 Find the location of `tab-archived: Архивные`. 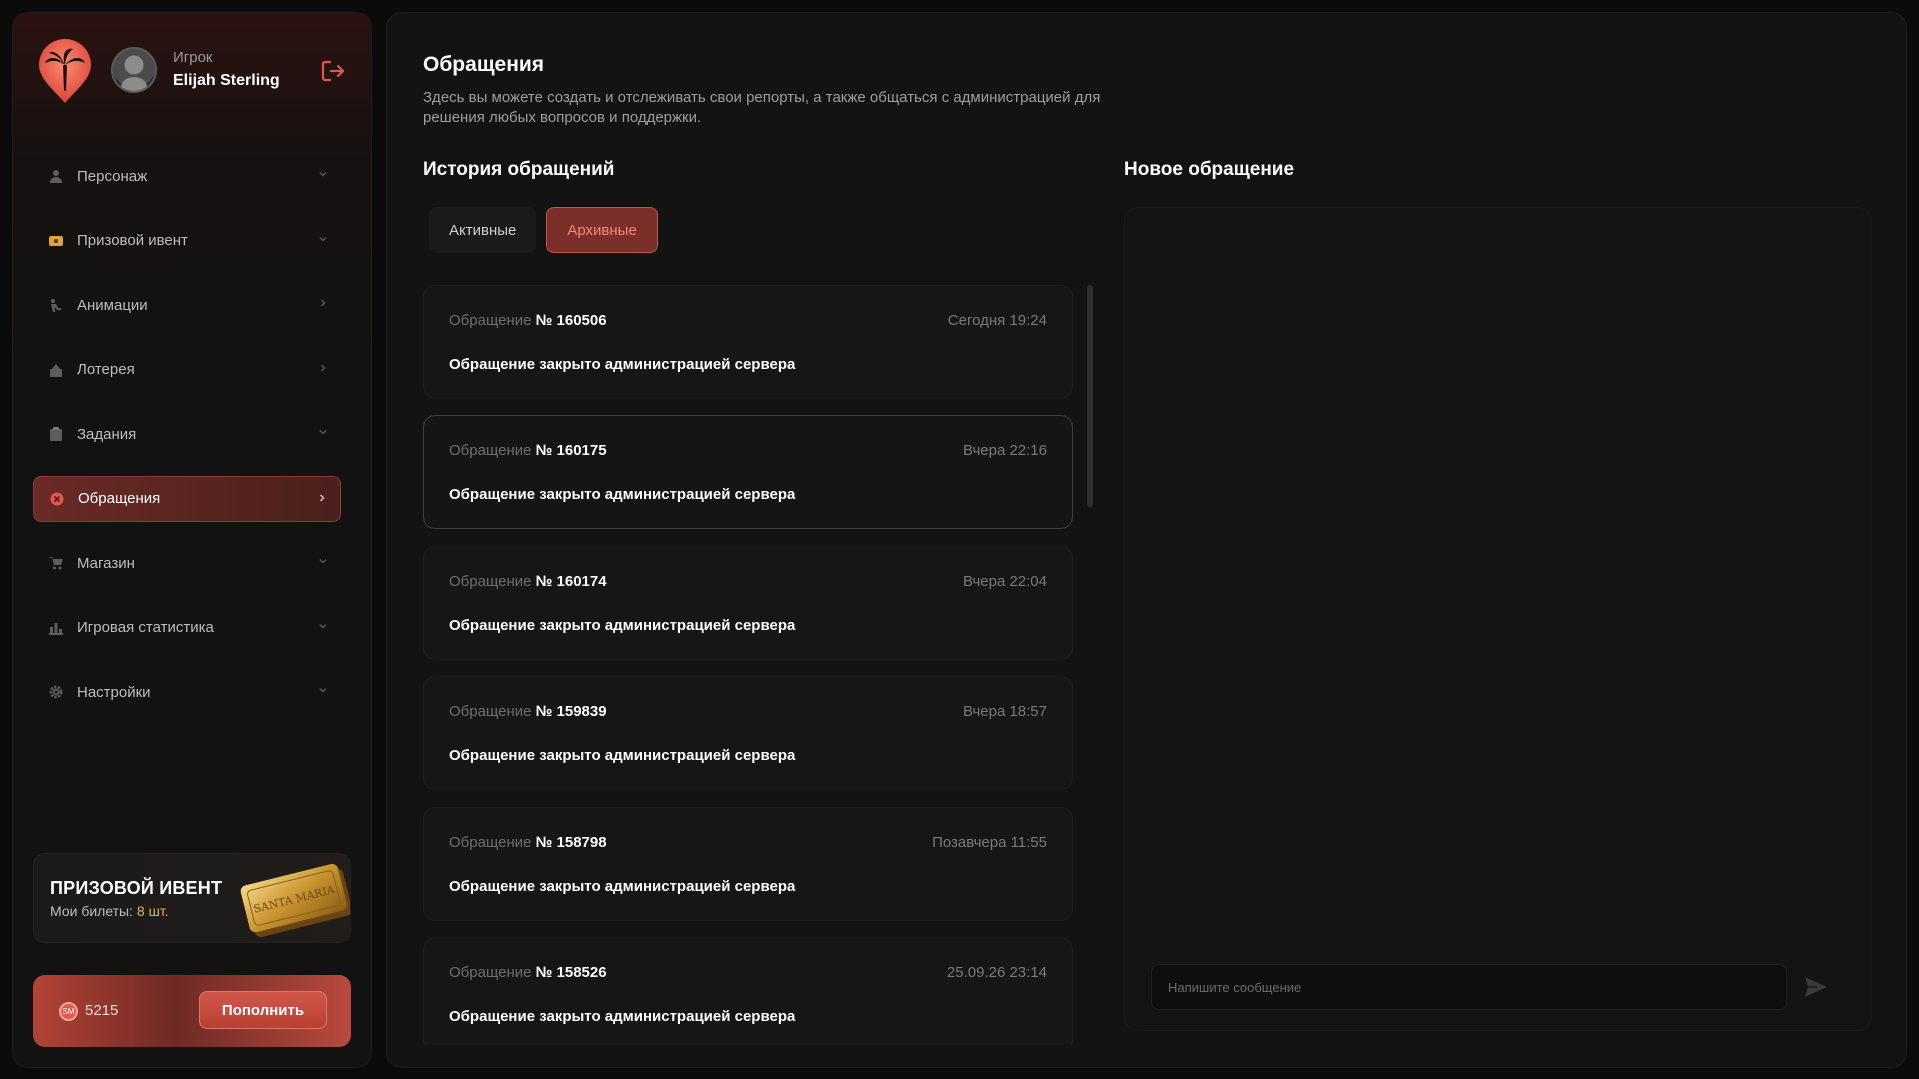

tab-archived: Архивные is located at coordinates (602, 230).